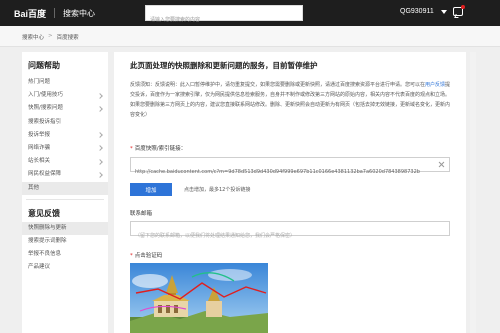 The image size is (500, 333). Describe the element at coordinates (151, 189) in the screenshot. I see `add-button: 增加` at that location.